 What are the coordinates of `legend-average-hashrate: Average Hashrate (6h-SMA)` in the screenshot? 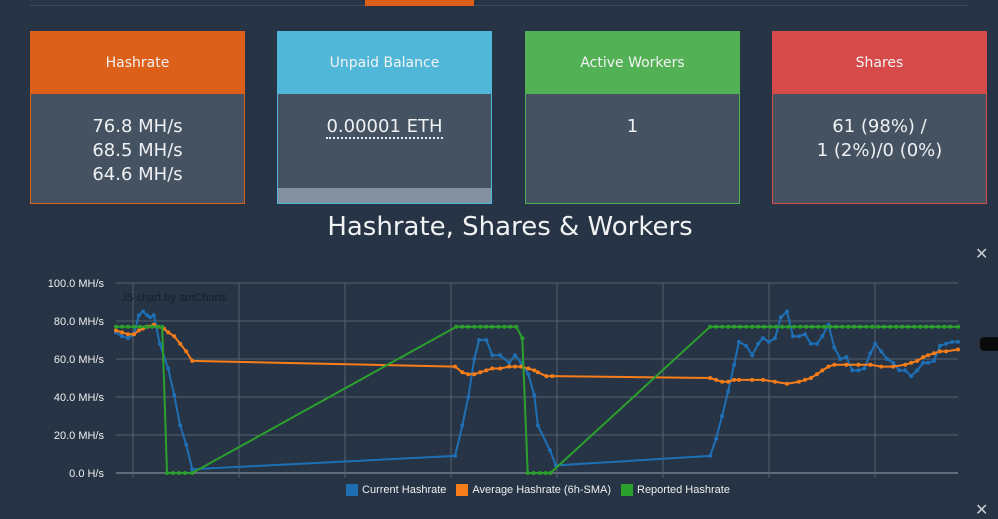 It's located at (533, 490).